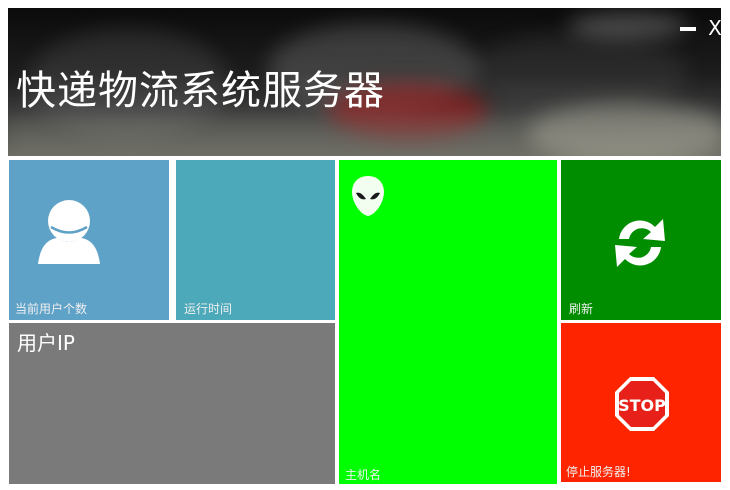 This screenshot has height=490, width=730. I want to click on uptime-tile: 运行时间, so click(255, 240).